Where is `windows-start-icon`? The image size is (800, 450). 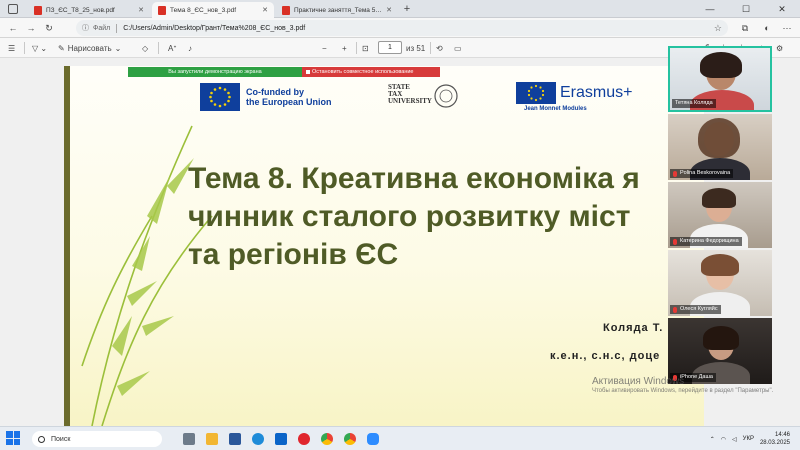 windows-start-icon is located at coordinates (13, 438).